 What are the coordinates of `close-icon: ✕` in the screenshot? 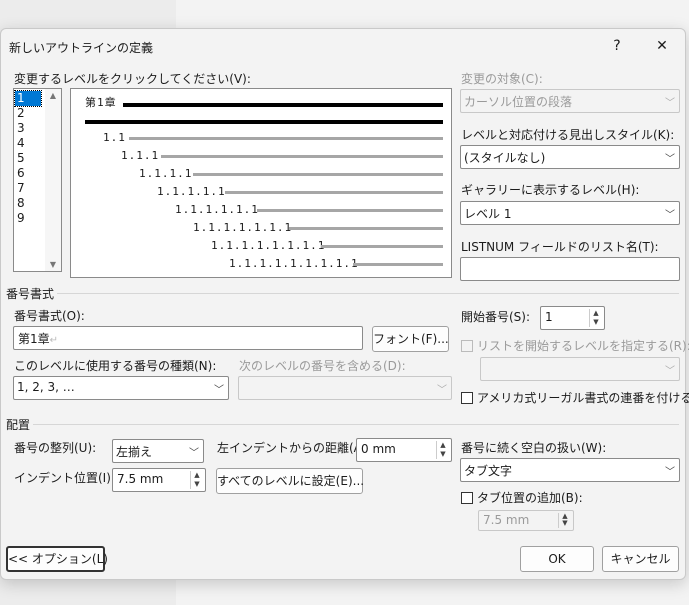 It's located at (662, 46).